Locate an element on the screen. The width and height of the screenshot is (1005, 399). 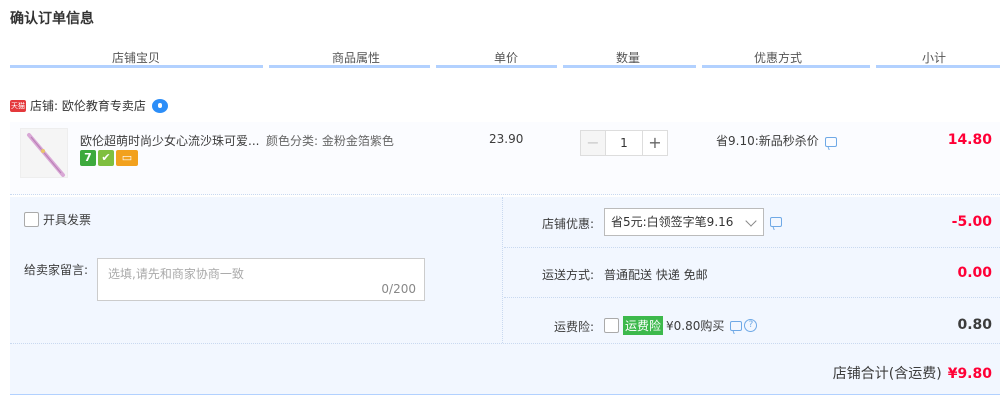
shipping-row: 运送方式: 普通配送 快递 免邮 0.00 is located at coordinates (752, 273).